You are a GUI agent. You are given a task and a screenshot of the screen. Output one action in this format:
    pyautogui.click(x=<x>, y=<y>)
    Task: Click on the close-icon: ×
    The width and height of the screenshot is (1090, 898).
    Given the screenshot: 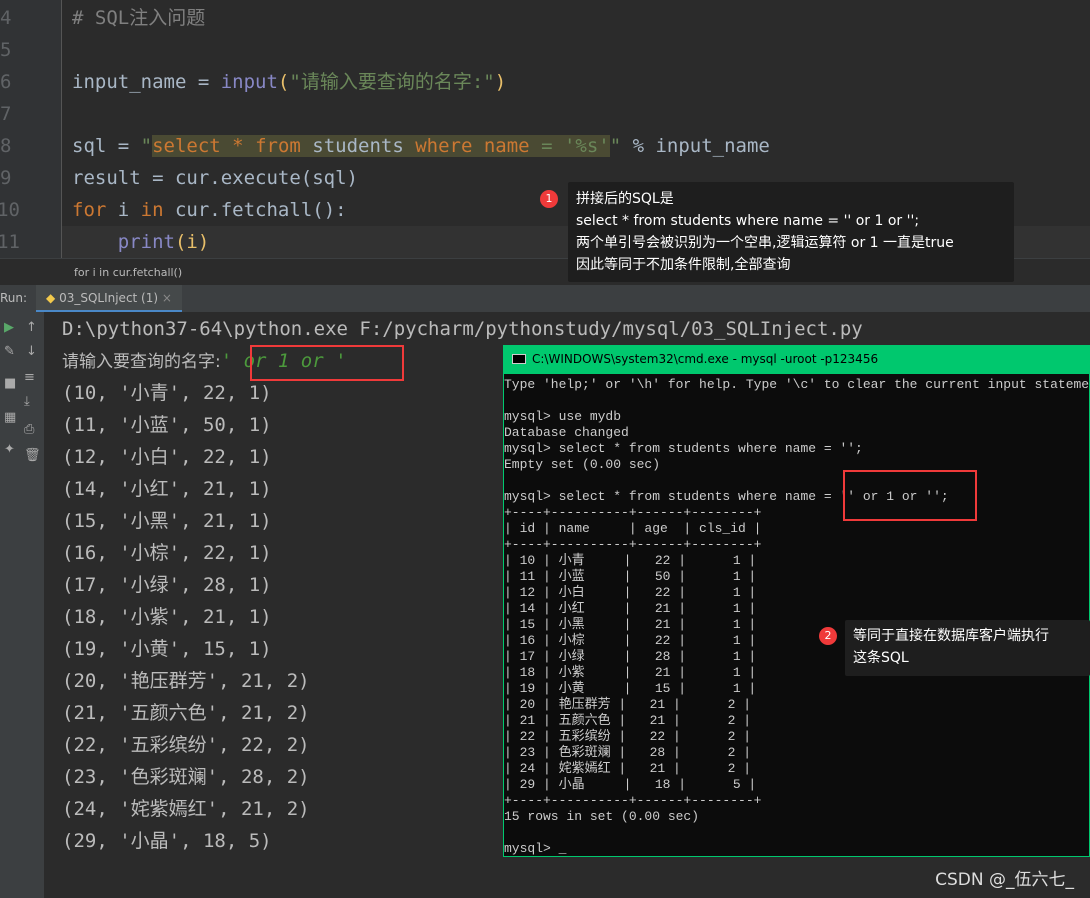 What is the action you would take?
    pyautogui.click(x=167, y=298)
    